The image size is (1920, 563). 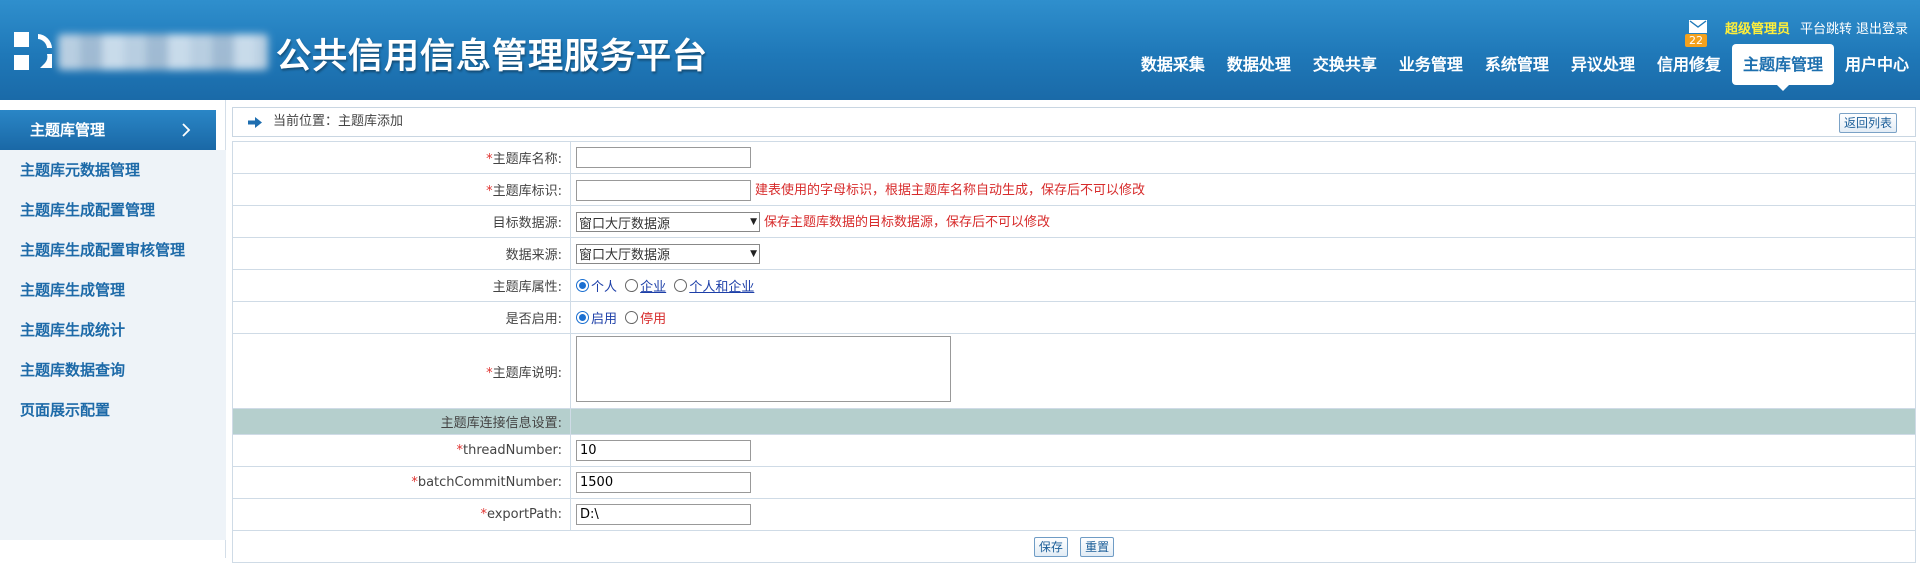 I want to click on enabled-radio-on: 启用, so click(x=596, y=317).